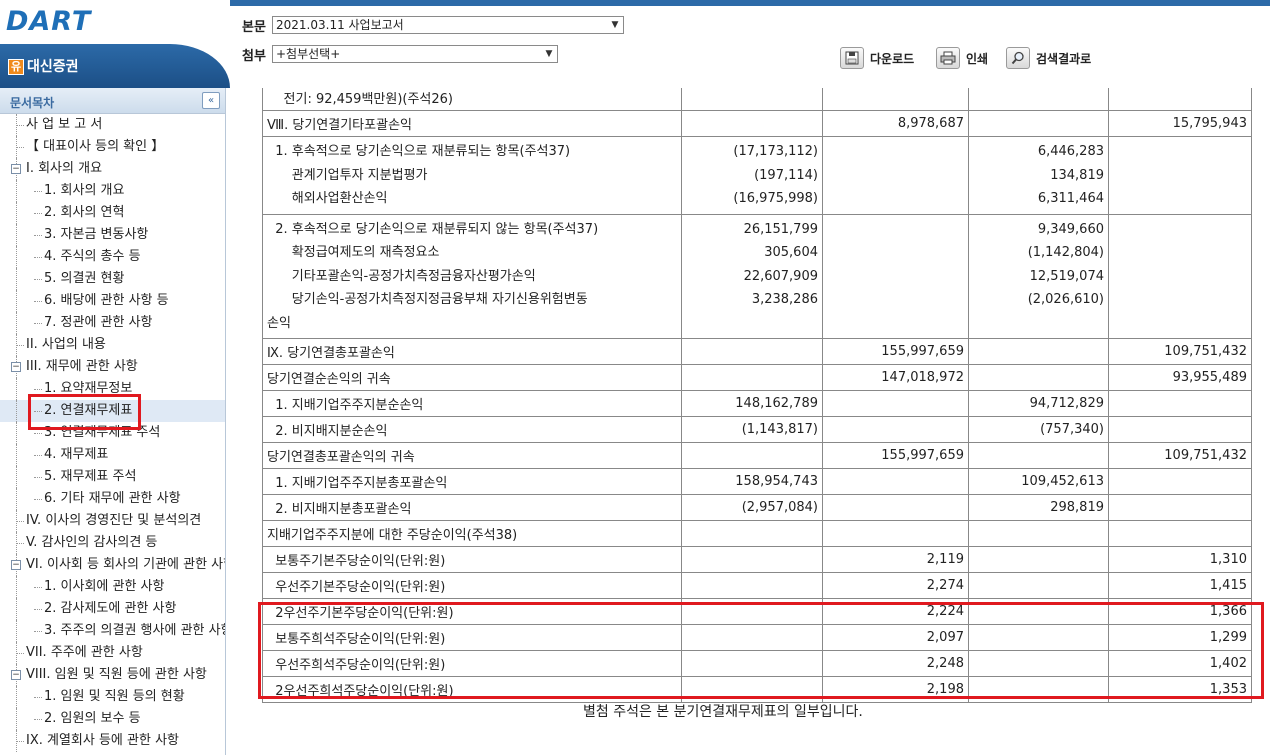  I want to click on value-line: (2,026,610), so click(1065, 299).